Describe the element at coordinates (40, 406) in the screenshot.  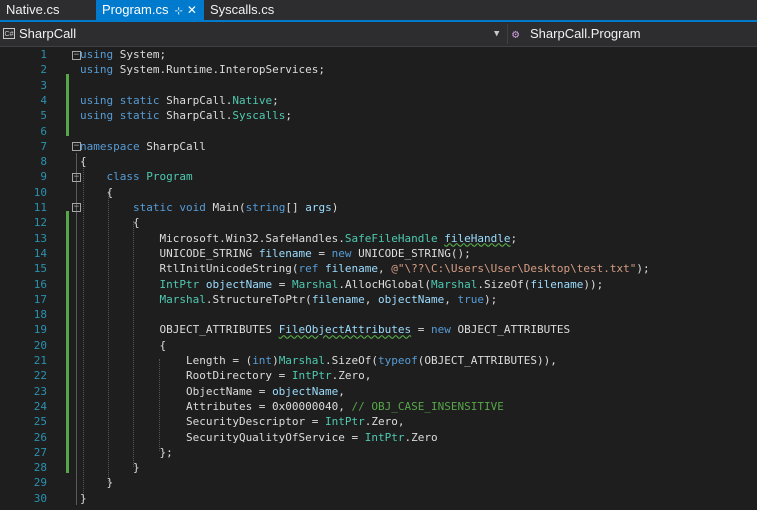
I see `line-number: 24` at that location.